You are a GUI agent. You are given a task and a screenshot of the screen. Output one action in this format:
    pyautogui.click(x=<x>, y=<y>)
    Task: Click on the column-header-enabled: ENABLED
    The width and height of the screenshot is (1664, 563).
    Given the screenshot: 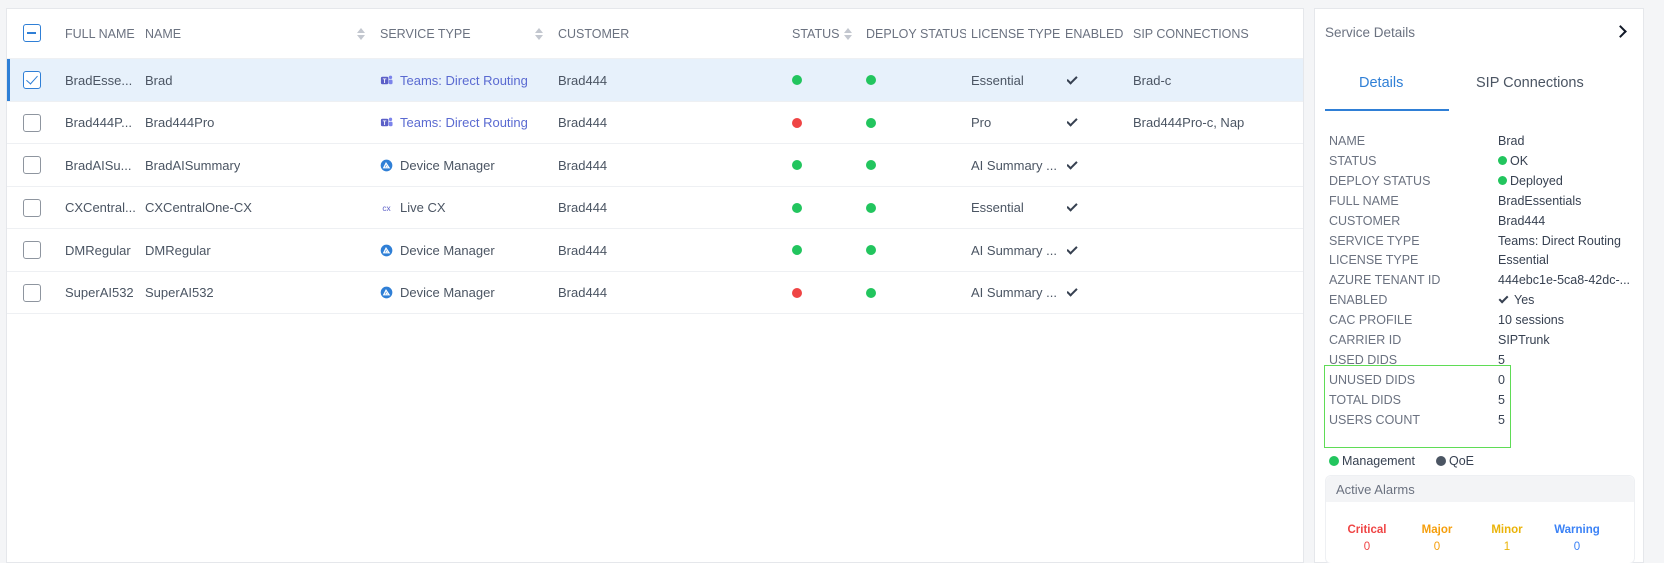 What is the action you would take?
    pyautogui.click(x=1096, y=34)
    